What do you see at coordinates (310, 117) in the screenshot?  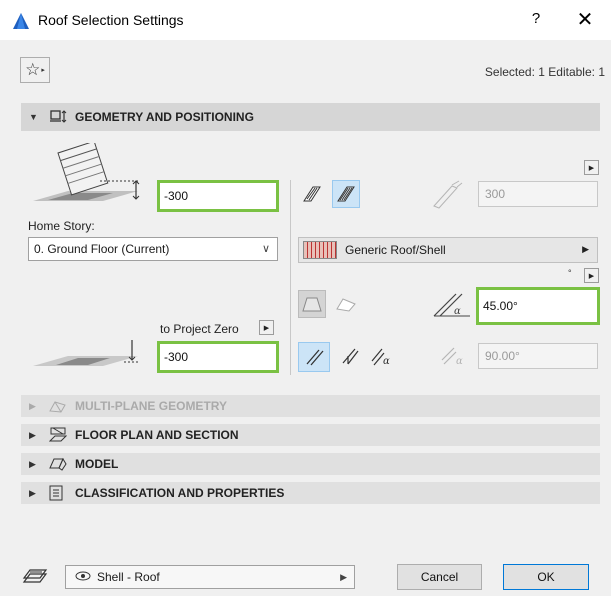 I see `section-geometry-header: ▼ GEOMETRY AND POSITIONING` at bounding box center [310, 117].